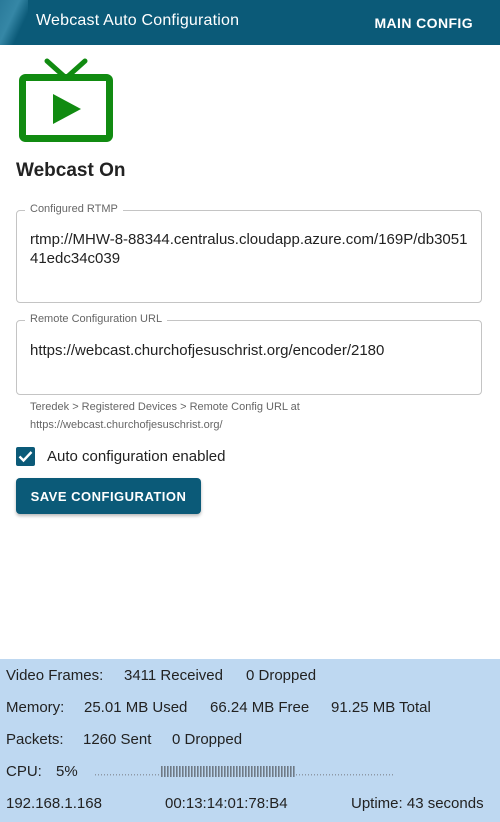 Image resolution: width=500 pixels, height=822 pixels. I want to click on save-configuration-button: SAVE CONFIGURATION, so click(108, 496).